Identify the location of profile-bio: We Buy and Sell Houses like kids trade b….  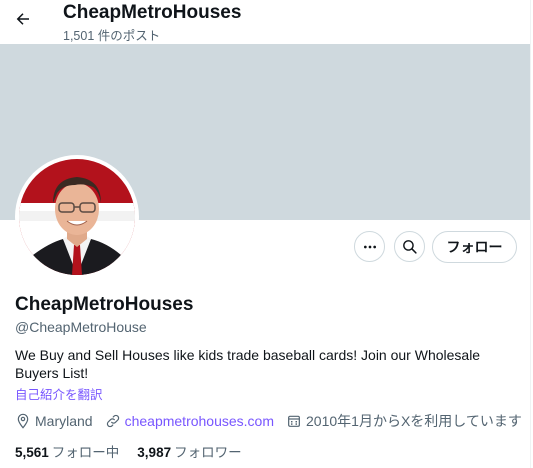
(248, 364).